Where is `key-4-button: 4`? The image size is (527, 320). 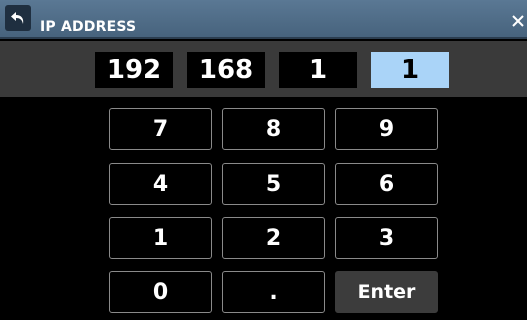 key-4-button: 4 is located at coordinates (160, 184).